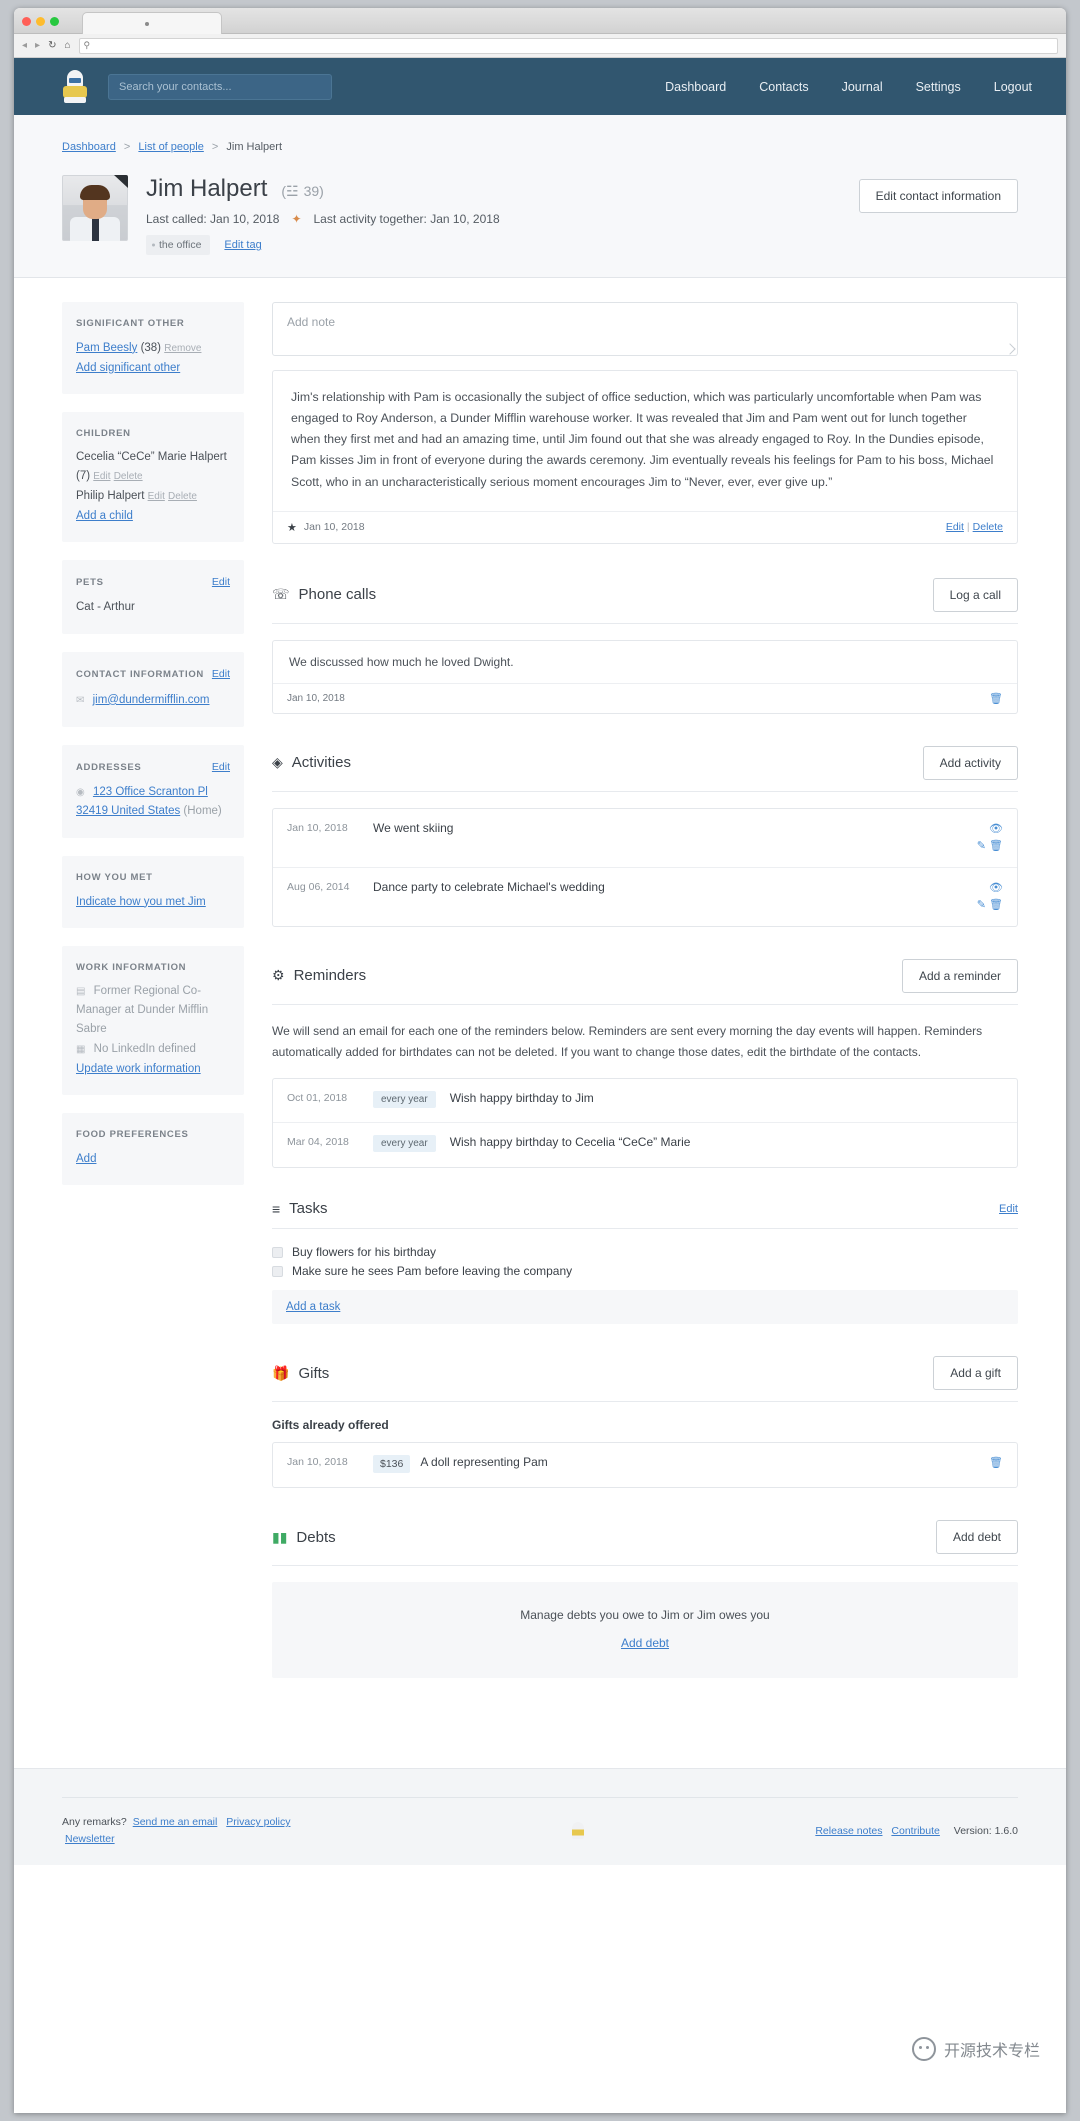 The height and width of the screenshot is (2121, 1080). Describe the element at coordinates (26, 21) in the screenshot. I see `close-window-icon` at that location.